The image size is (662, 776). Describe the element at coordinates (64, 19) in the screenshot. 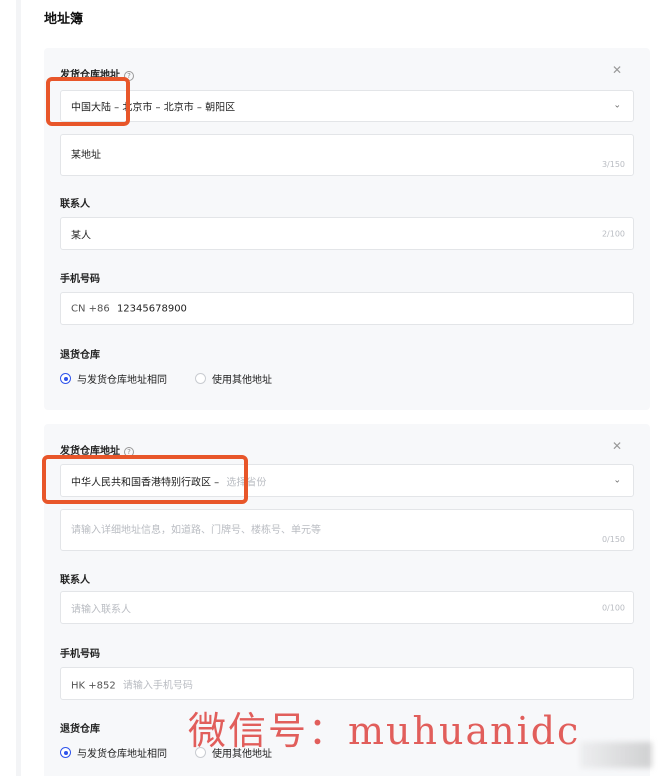

I see `page-title: 地址簿` at that location.